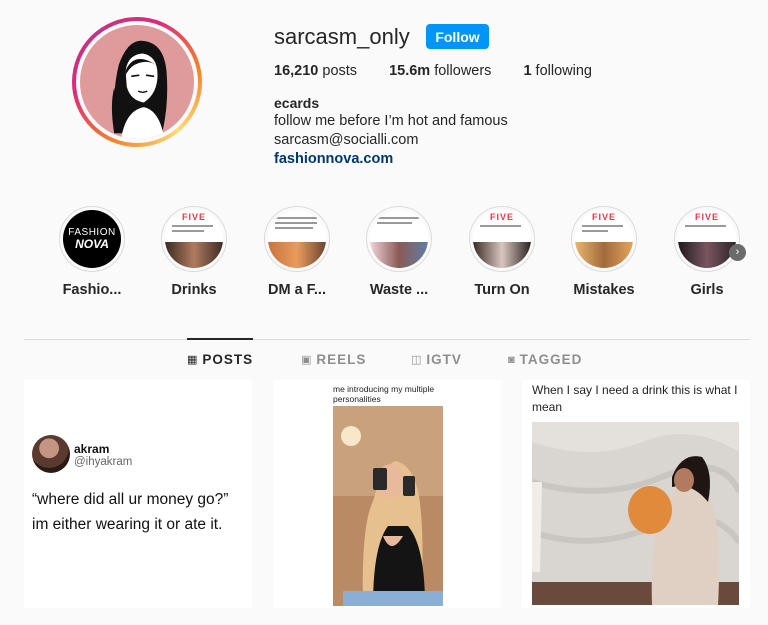 This screenshot has width=768, height=625. I want to click on highlight-thumbnail: FASHION NOVA, so click(92, 239).